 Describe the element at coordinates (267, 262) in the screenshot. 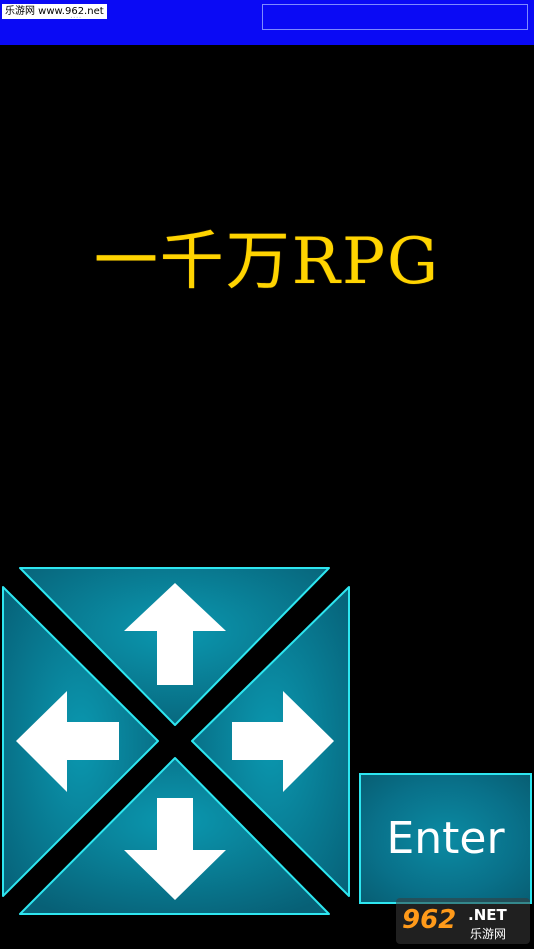

I see `game-title: 一千万RPG` at that location.